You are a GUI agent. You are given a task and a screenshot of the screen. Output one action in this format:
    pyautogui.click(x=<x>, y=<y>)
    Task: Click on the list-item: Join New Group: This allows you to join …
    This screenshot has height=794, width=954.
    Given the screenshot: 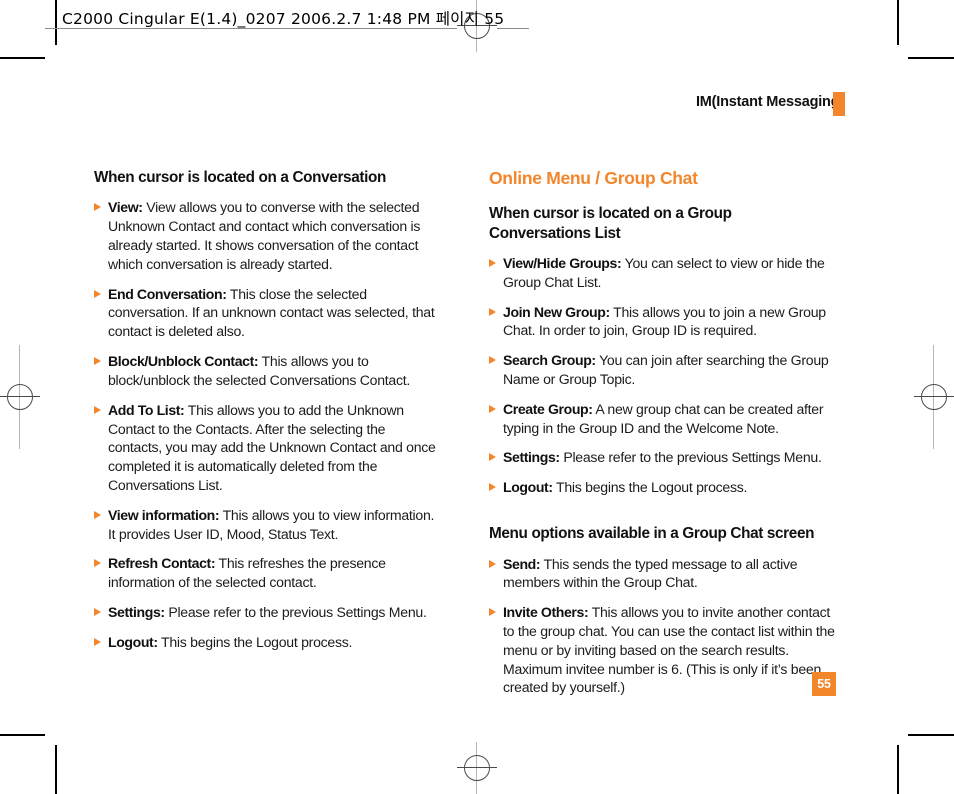 What is the action you would take?
    pyautogui.click(x=663, y=322)
    